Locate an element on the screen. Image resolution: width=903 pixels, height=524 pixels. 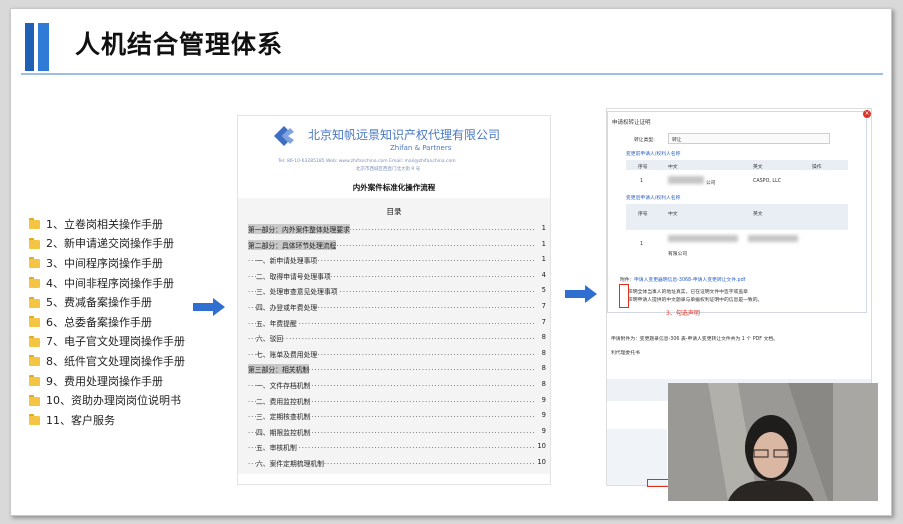
toc-page: 4 is located at coordinates (543, 274).